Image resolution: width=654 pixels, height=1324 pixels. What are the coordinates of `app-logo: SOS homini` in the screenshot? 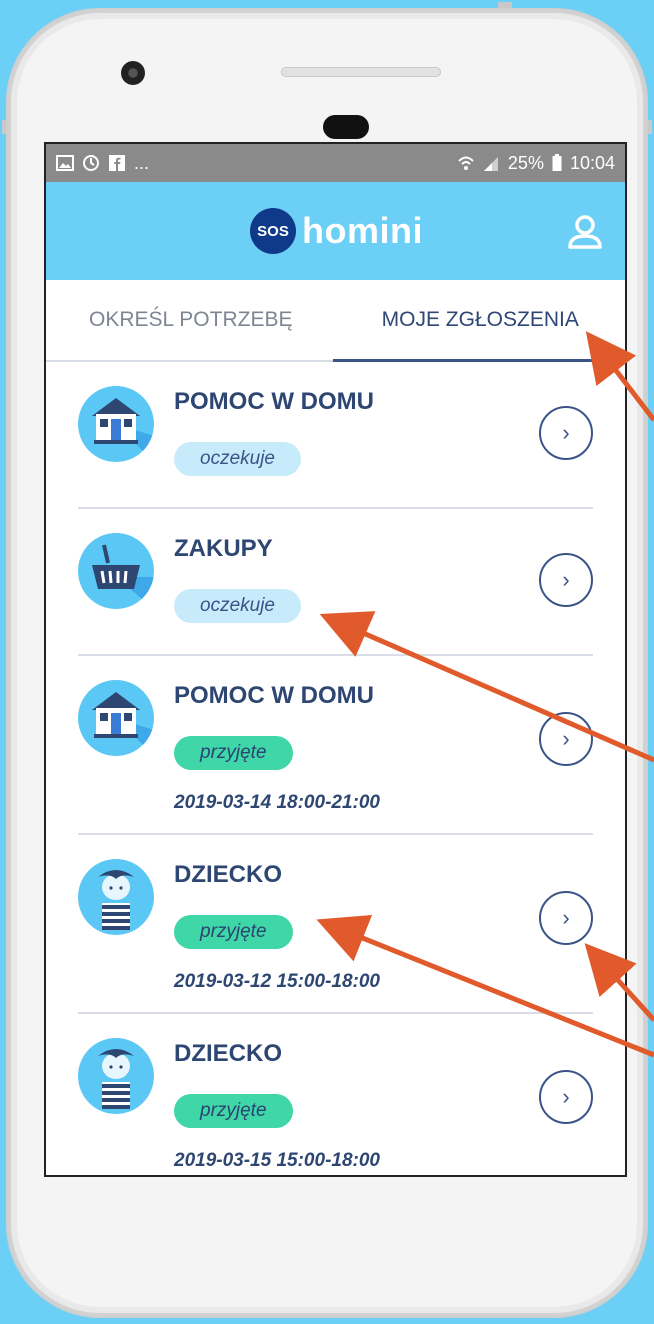 It's located at (336, 231).